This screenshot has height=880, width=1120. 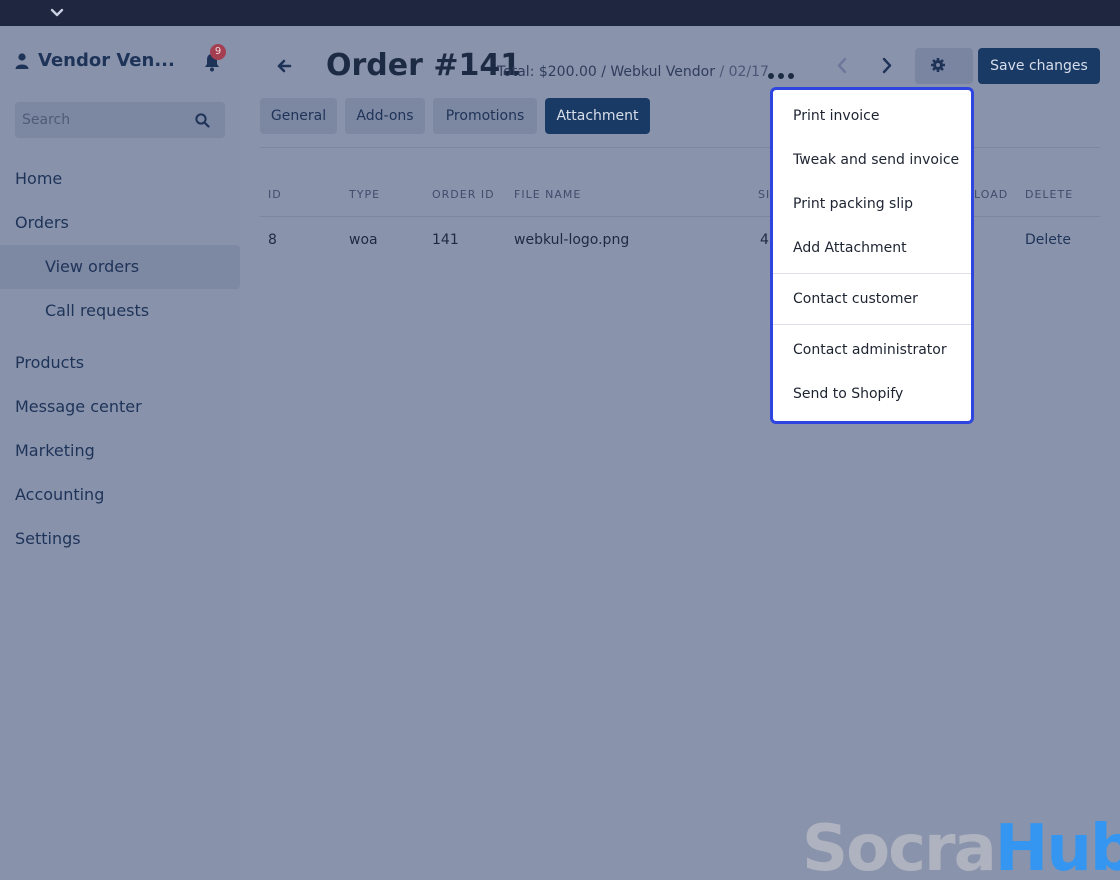 I want to click on nav-orders: Orders, so click(x=42, y=222).